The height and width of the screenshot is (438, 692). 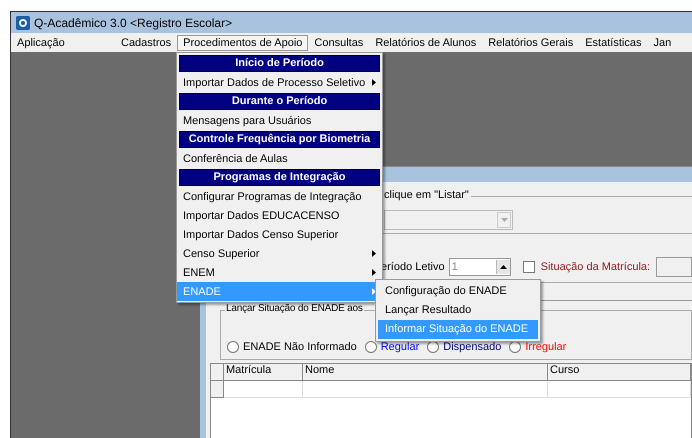 What do you see at coordinates (279, 234) in the screenshot?
I see `menu-item: Importar Dados Censo Superior` at bounding box center [279, 234].